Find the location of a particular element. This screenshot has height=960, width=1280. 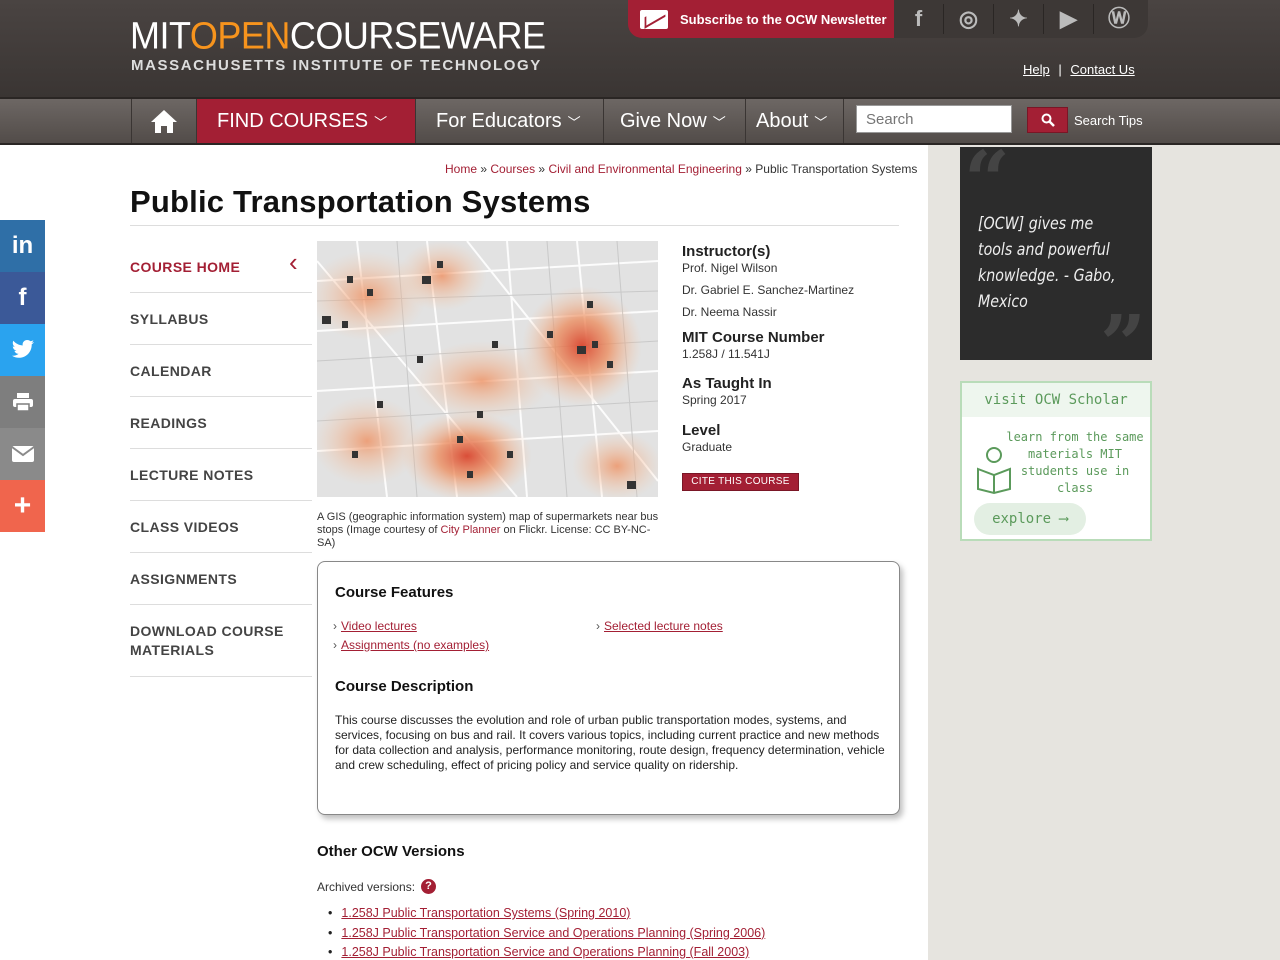

nav-about: About ﹀ is located at coordinates (795, 121).